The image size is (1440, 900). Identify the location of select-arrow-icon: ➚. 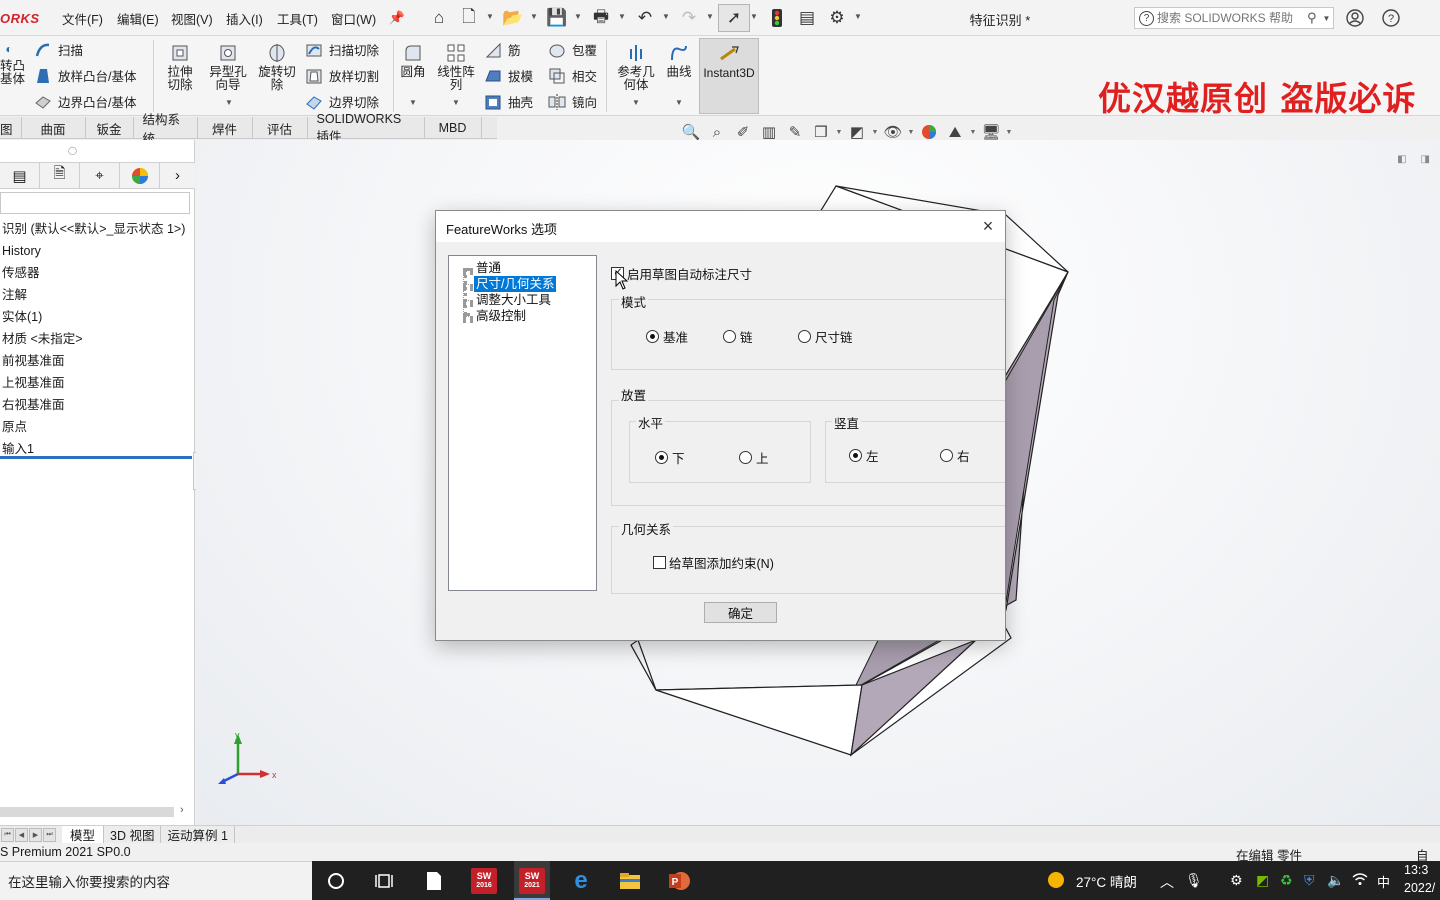
(734, 18).